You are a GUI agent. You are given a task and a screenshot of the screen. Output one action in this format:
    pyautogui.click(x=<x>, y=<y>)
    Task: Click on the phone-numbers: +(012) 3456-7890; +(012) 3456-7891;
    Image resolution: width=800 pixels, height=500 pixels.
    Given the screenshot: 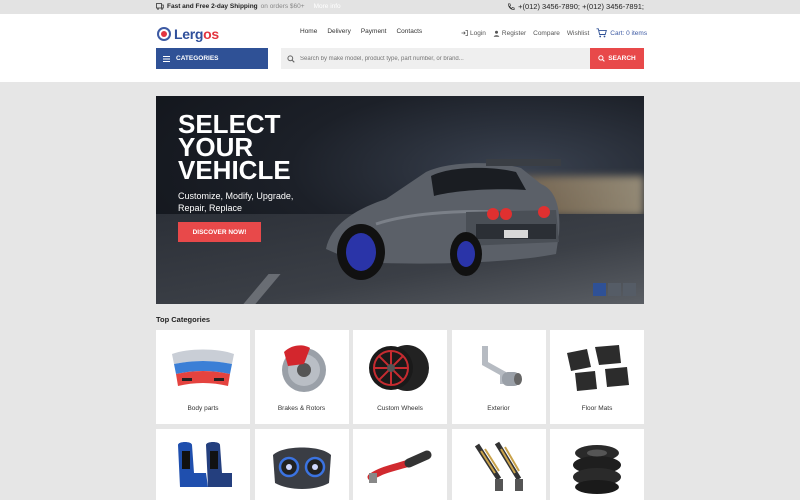 What is the action you would take?
    pyautogui.click(x=575, y=6)
    